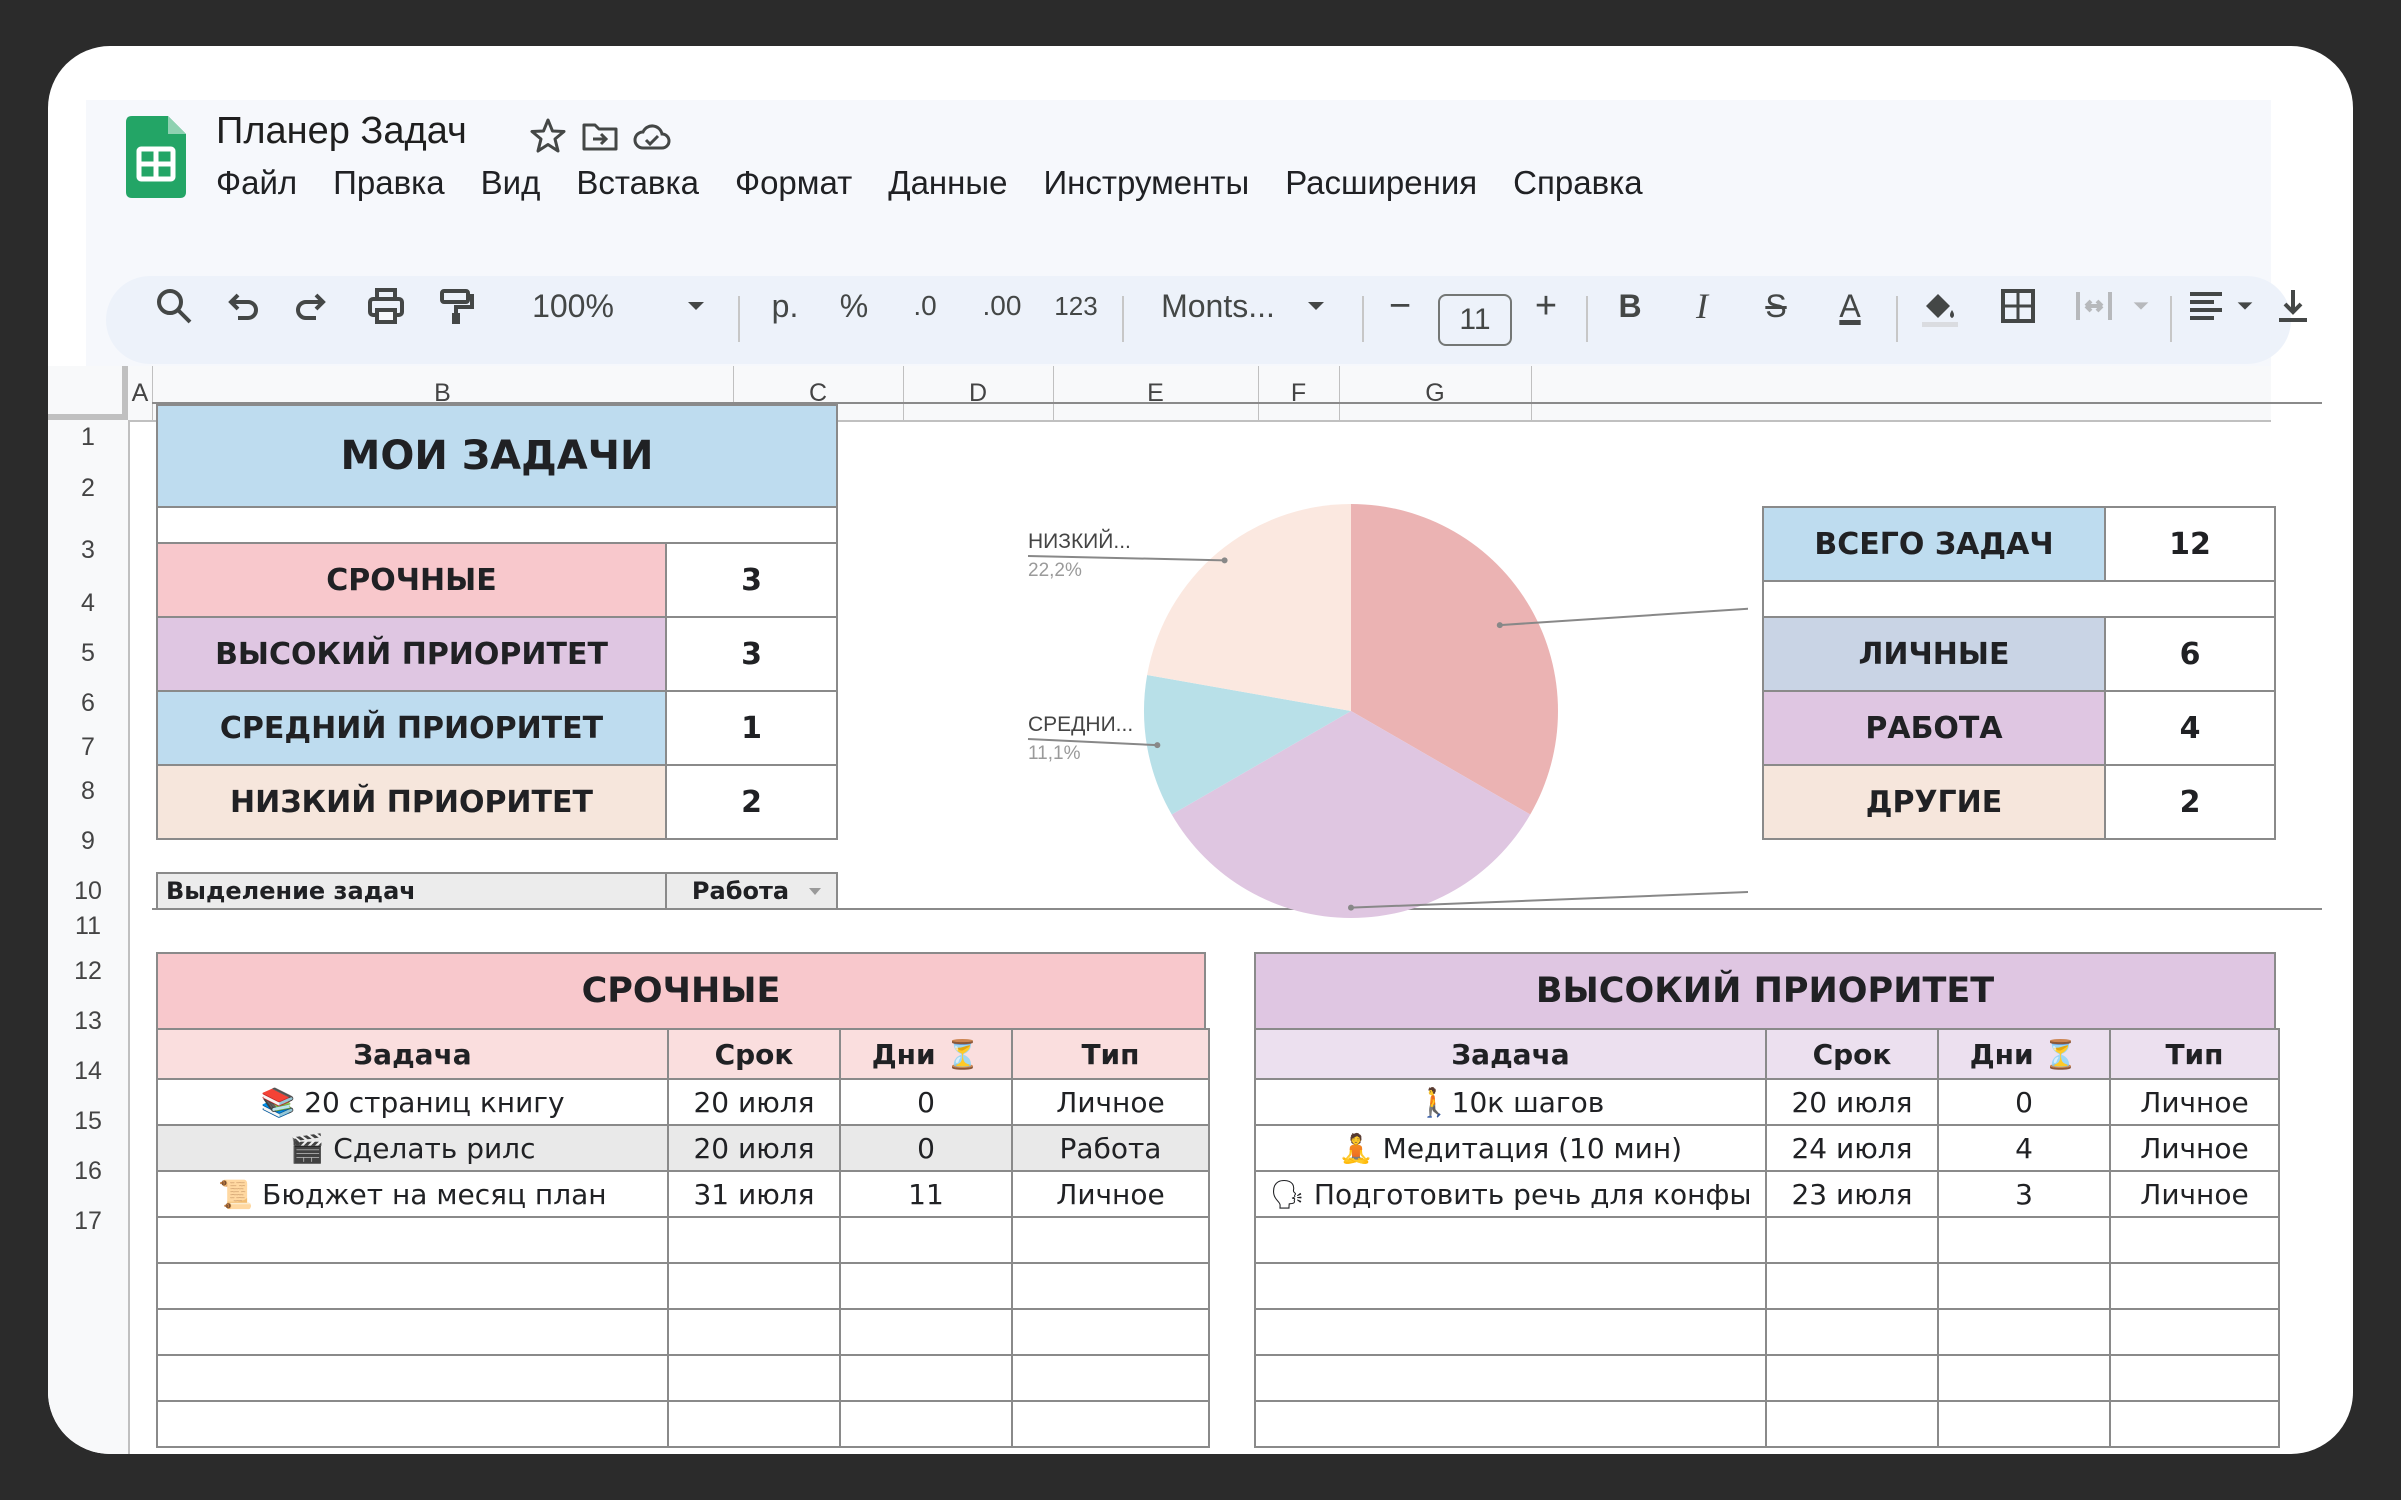  Describe the element at coordinates (1510, 1102) in the screenshot. I see `high-task-cell: 🚶10к шагов` at that location.